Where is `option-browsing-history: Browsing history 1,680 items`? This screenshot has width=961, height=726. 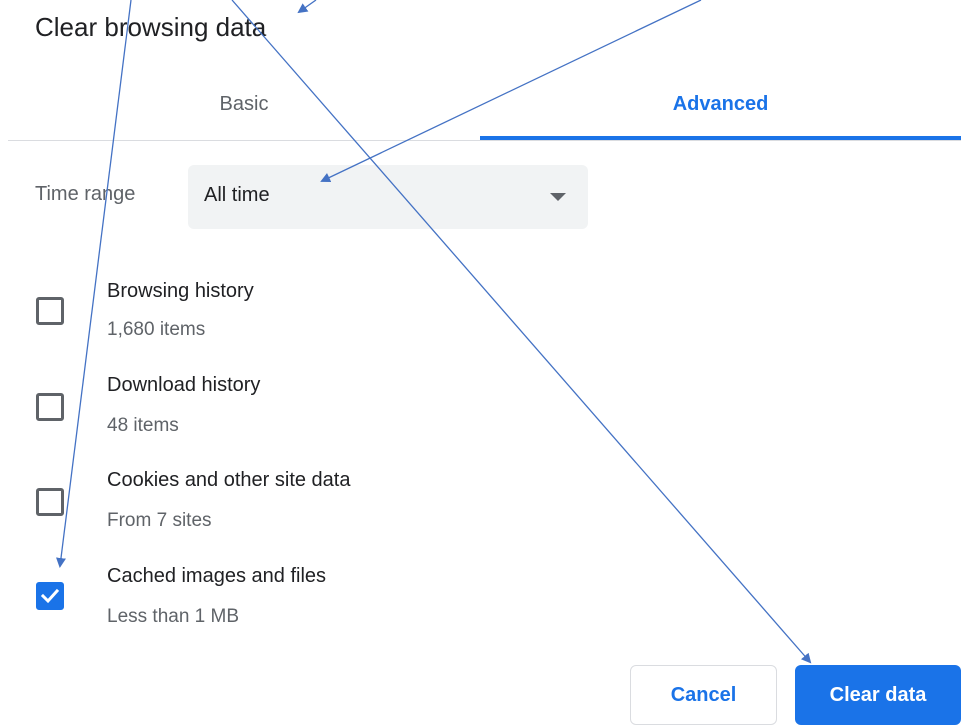
option-browsing-history: Browsing history 1,680 items is located at coordinates (480, 315).